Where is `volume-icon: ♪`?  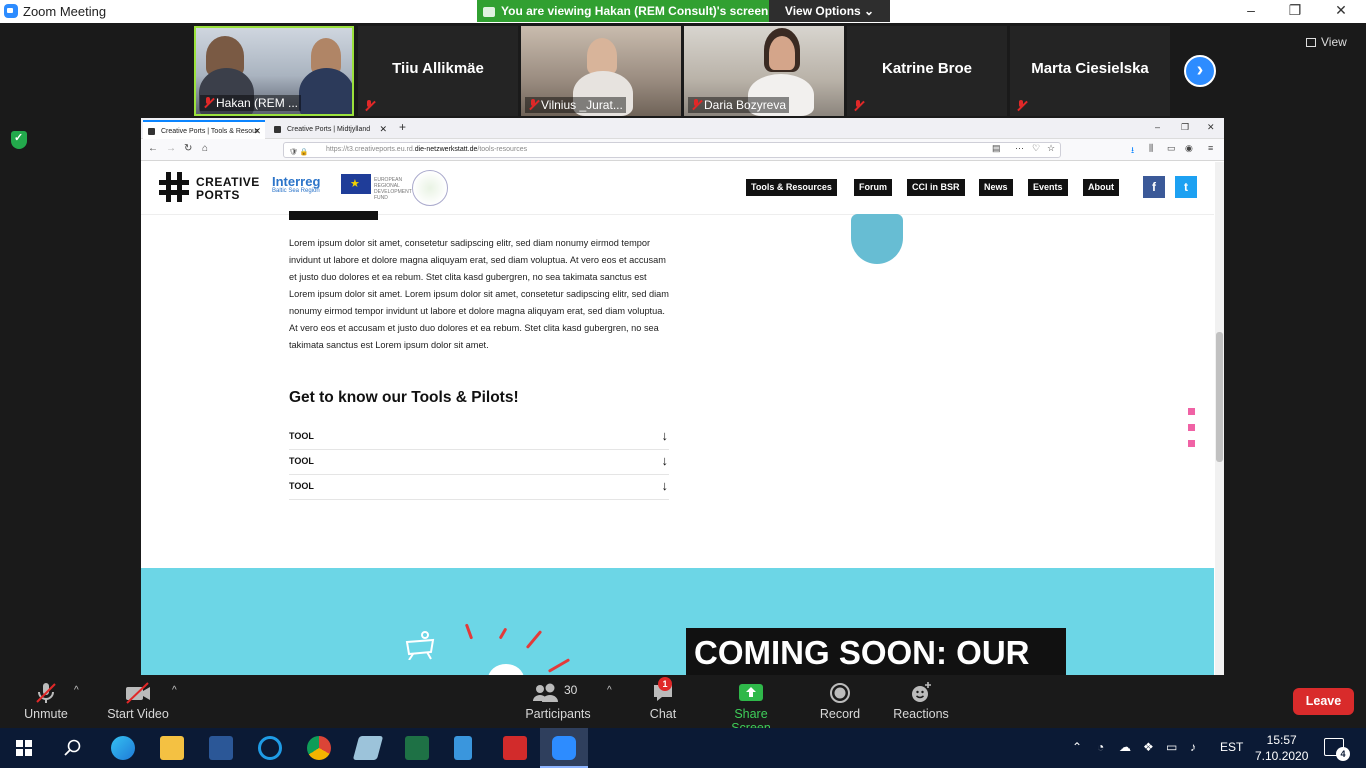 volume-icon: ♪ is located at coordinates (1193, 747).